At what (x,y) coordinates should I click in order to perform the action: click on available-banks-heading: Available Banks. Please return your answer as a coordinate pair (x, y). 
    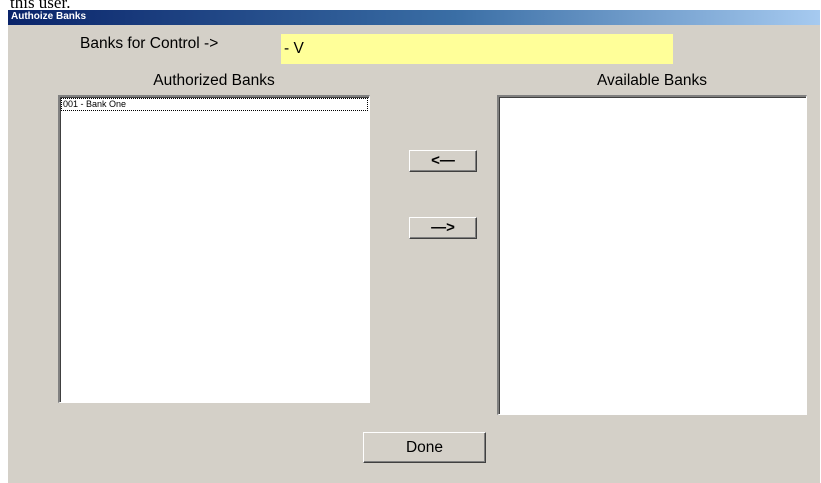
    Looking at the image, I should click on (651, 80).